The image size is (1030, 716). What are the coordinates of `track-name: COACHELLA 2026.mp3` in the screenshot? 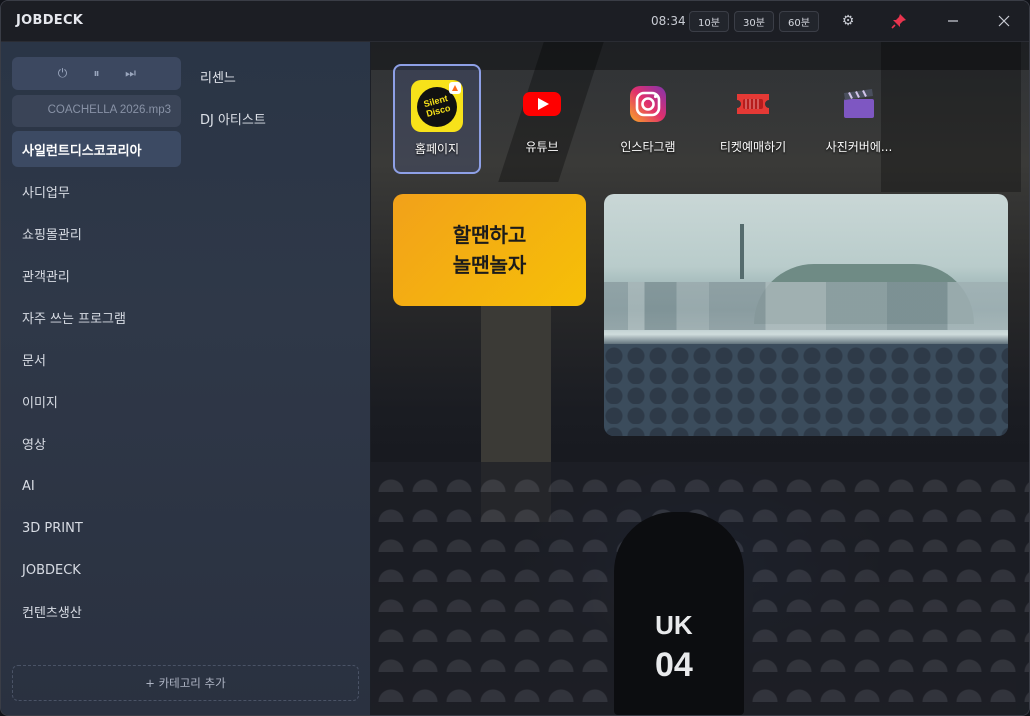 It's located at (109, 110).